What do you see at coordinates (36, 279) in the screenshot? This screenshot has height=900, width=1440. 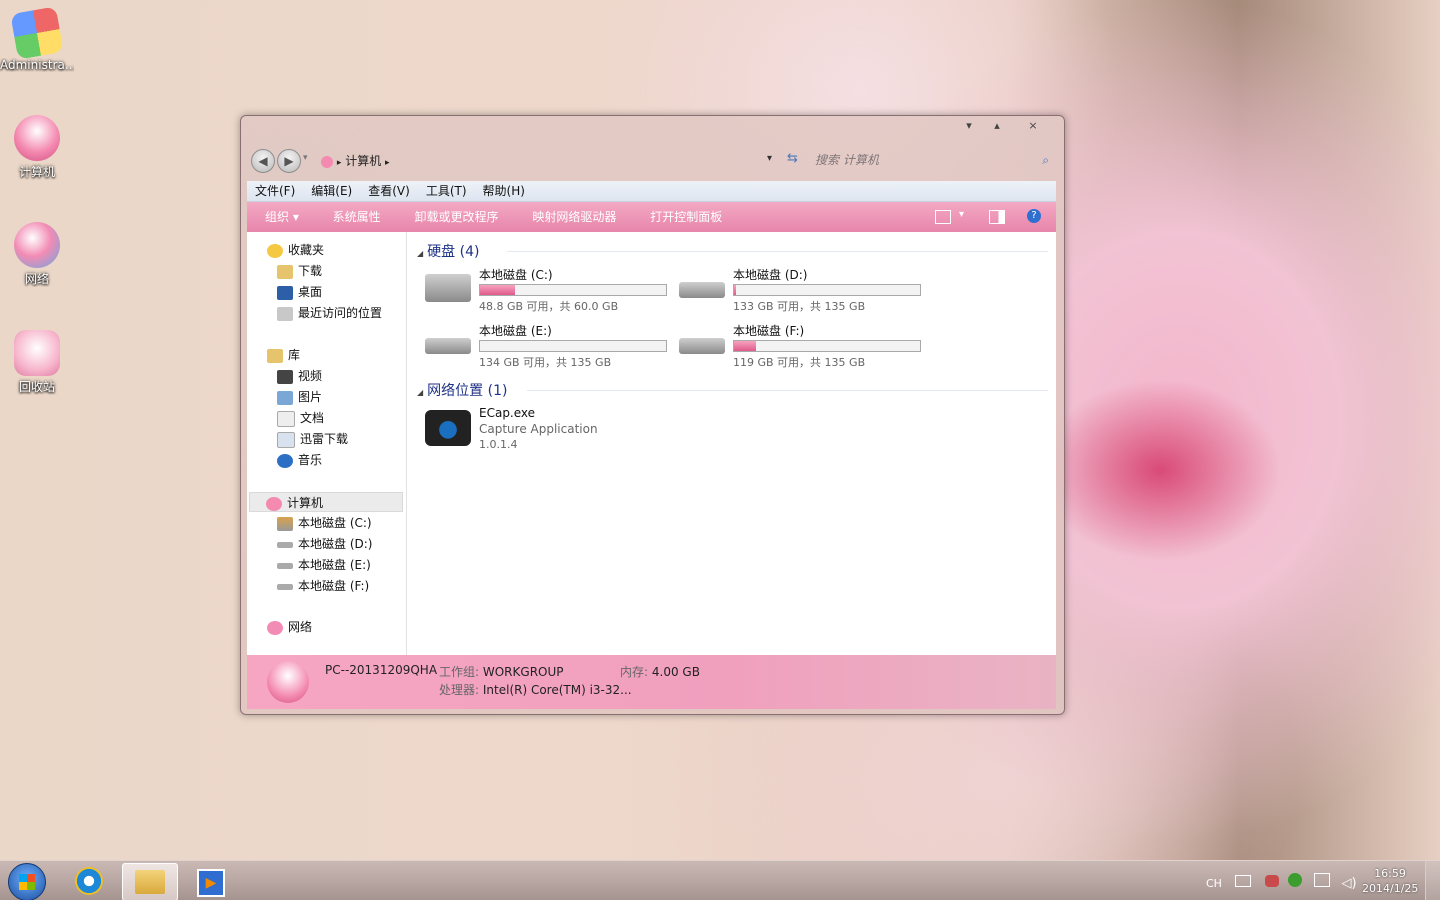 I see `desktop-icon-label: 网络` at bounding box center [36, 279].